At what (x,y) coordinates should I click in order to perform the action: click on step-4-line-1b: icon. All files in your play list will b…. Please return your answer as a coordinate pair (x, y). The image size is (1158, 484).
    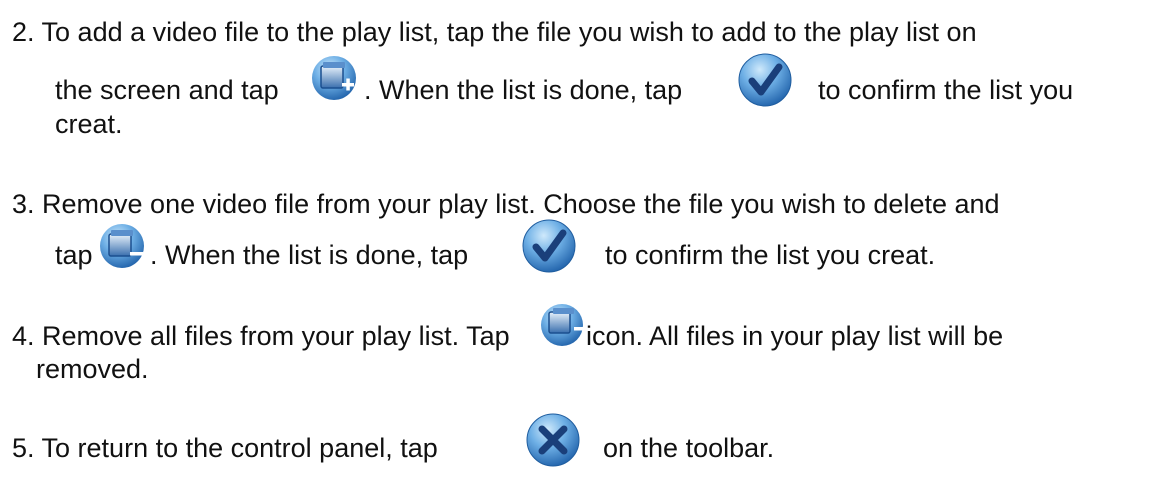
    Looking at the image, I should click on (795, 336).